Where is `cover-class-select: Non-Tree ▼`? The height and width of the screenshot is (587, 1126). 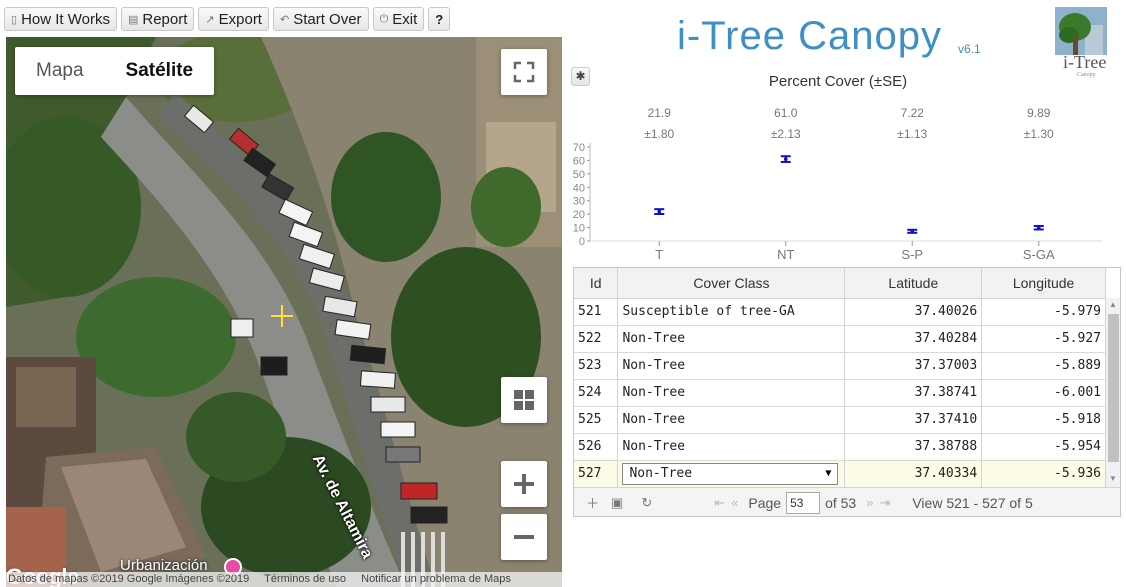
cover-class-select: Non-Tree ▼ is located at coordinates (730, 473).